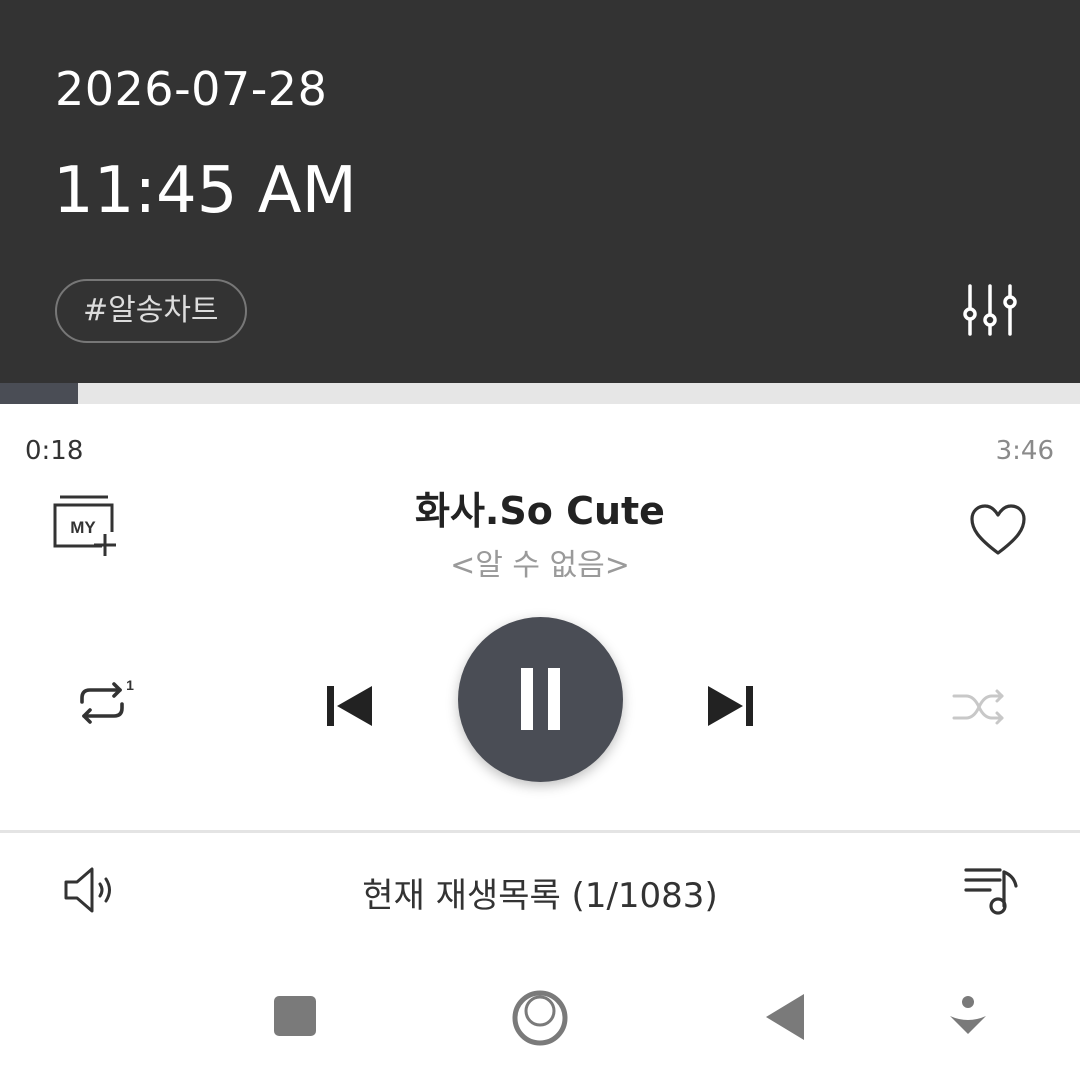 The width and height of the screenshot is (1080, 1080). Describe the element at coordinates (540, 831) in the screenshot. I see `divider` at that location.